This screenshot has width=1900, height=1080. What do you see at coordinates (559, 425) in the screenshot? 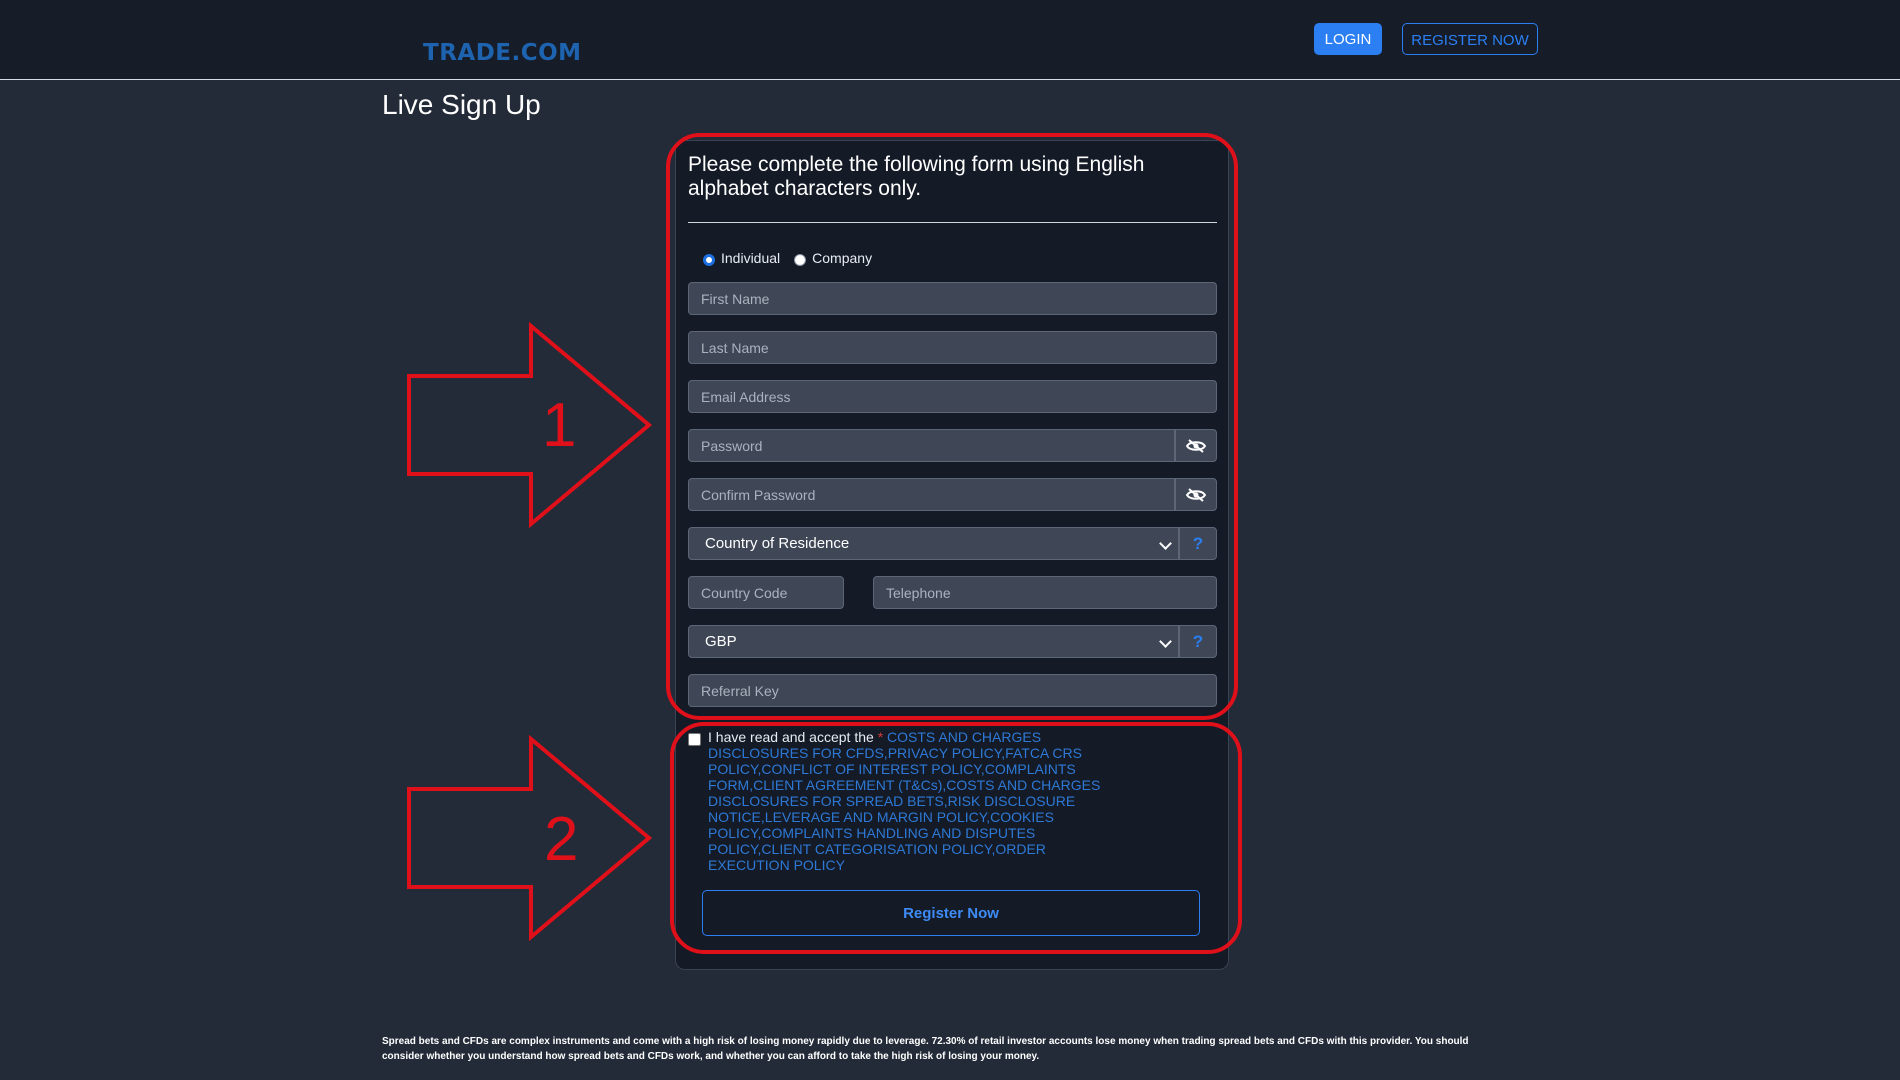
I see `annotation-number-1: 1` at bounding box center [559, 425].